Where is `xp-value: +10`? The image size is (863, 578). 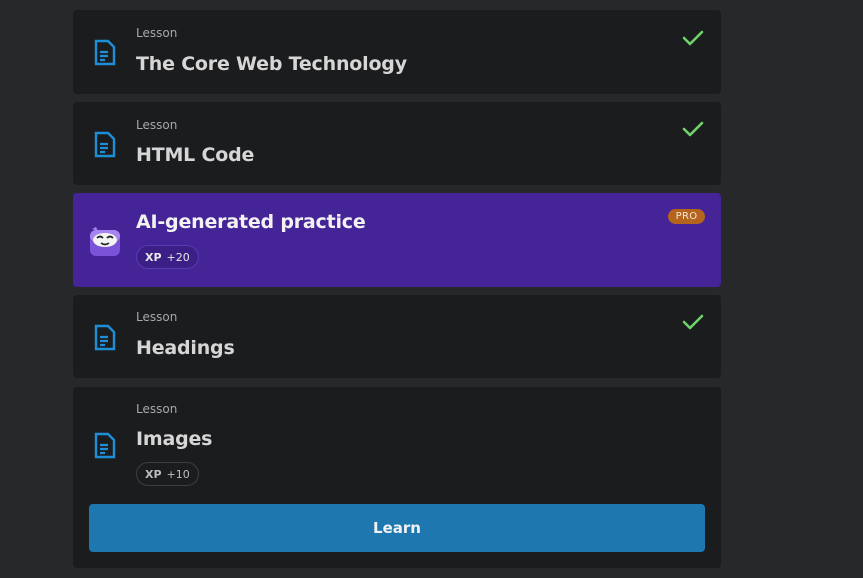 xp-value: +10 is located at coordinates (178, 474).